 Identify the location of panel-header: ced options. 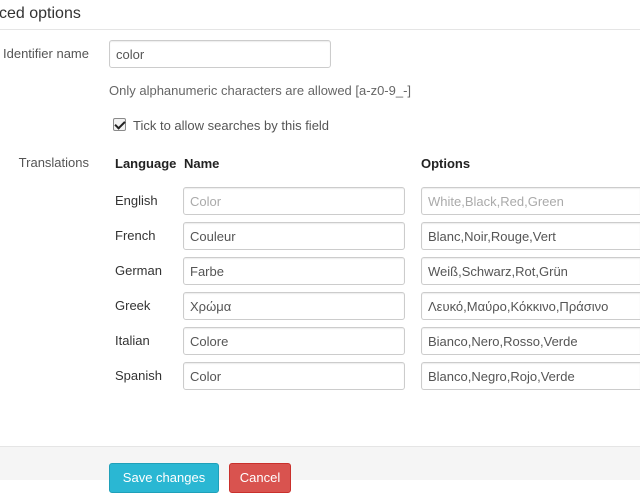
(320, 15).